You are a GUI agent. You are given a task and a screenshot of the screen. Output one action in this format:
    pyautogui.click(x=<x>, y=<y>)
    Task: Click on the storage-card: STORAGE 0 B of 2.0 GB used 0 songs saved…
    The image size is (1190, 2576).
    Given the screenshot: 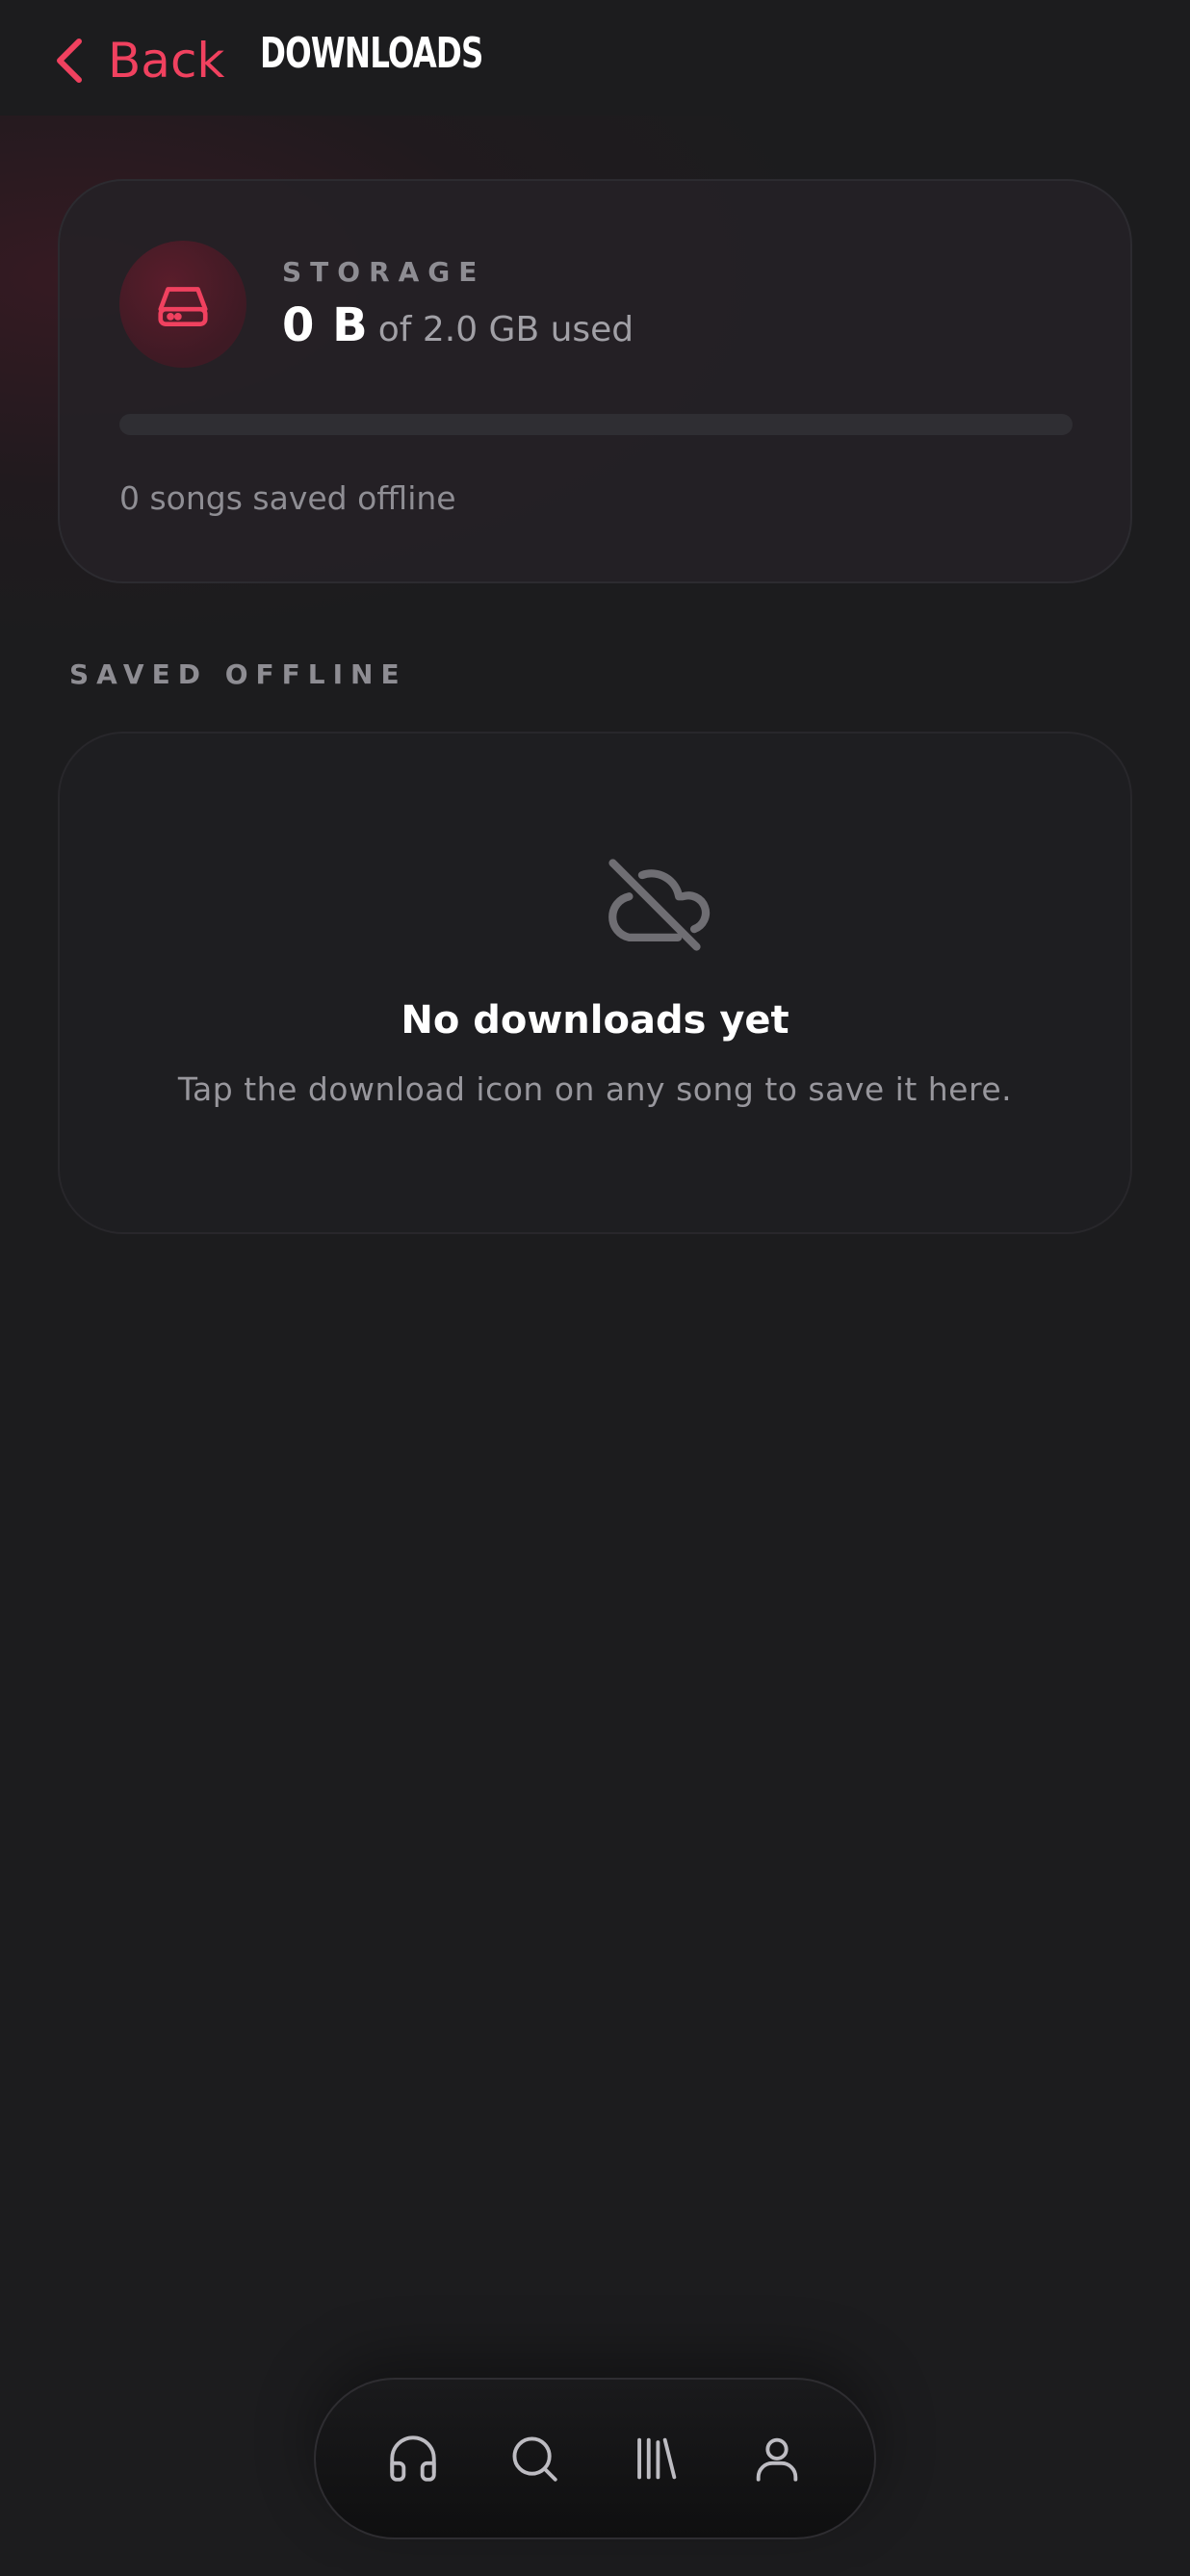 What is the action you would take?
    pyautogui.click(x=595, y=381)
    